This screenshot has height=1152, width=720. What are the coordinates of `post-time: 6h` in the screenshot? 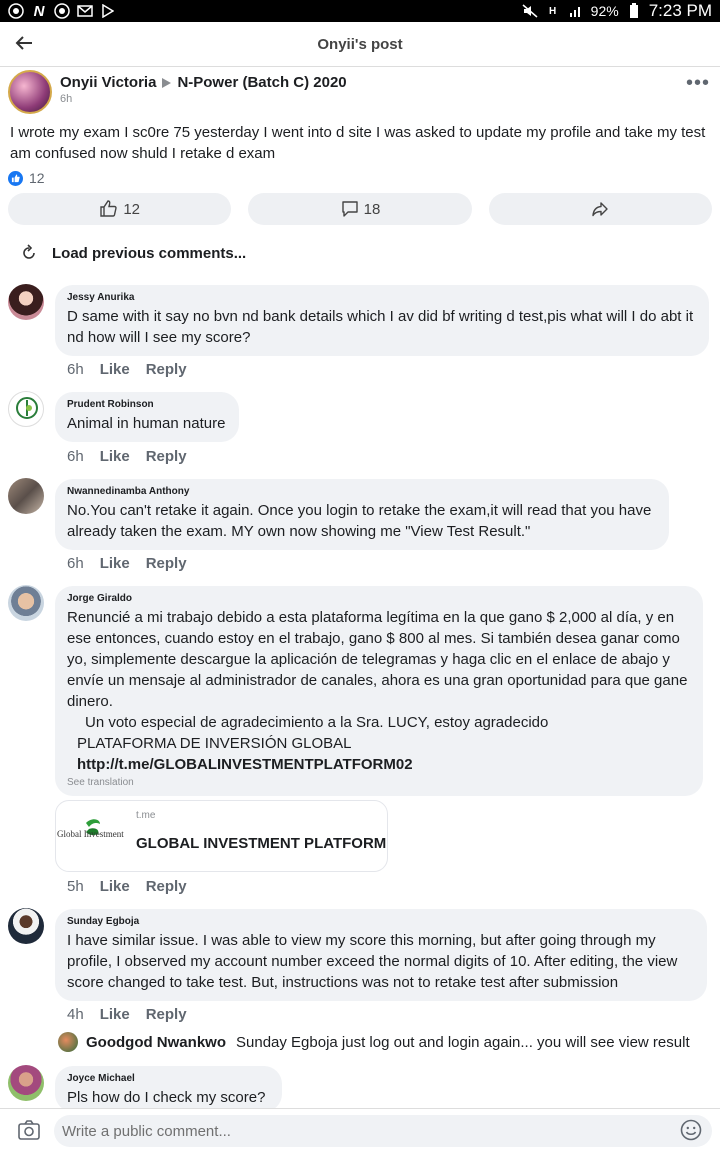 It's located at (66, 99).